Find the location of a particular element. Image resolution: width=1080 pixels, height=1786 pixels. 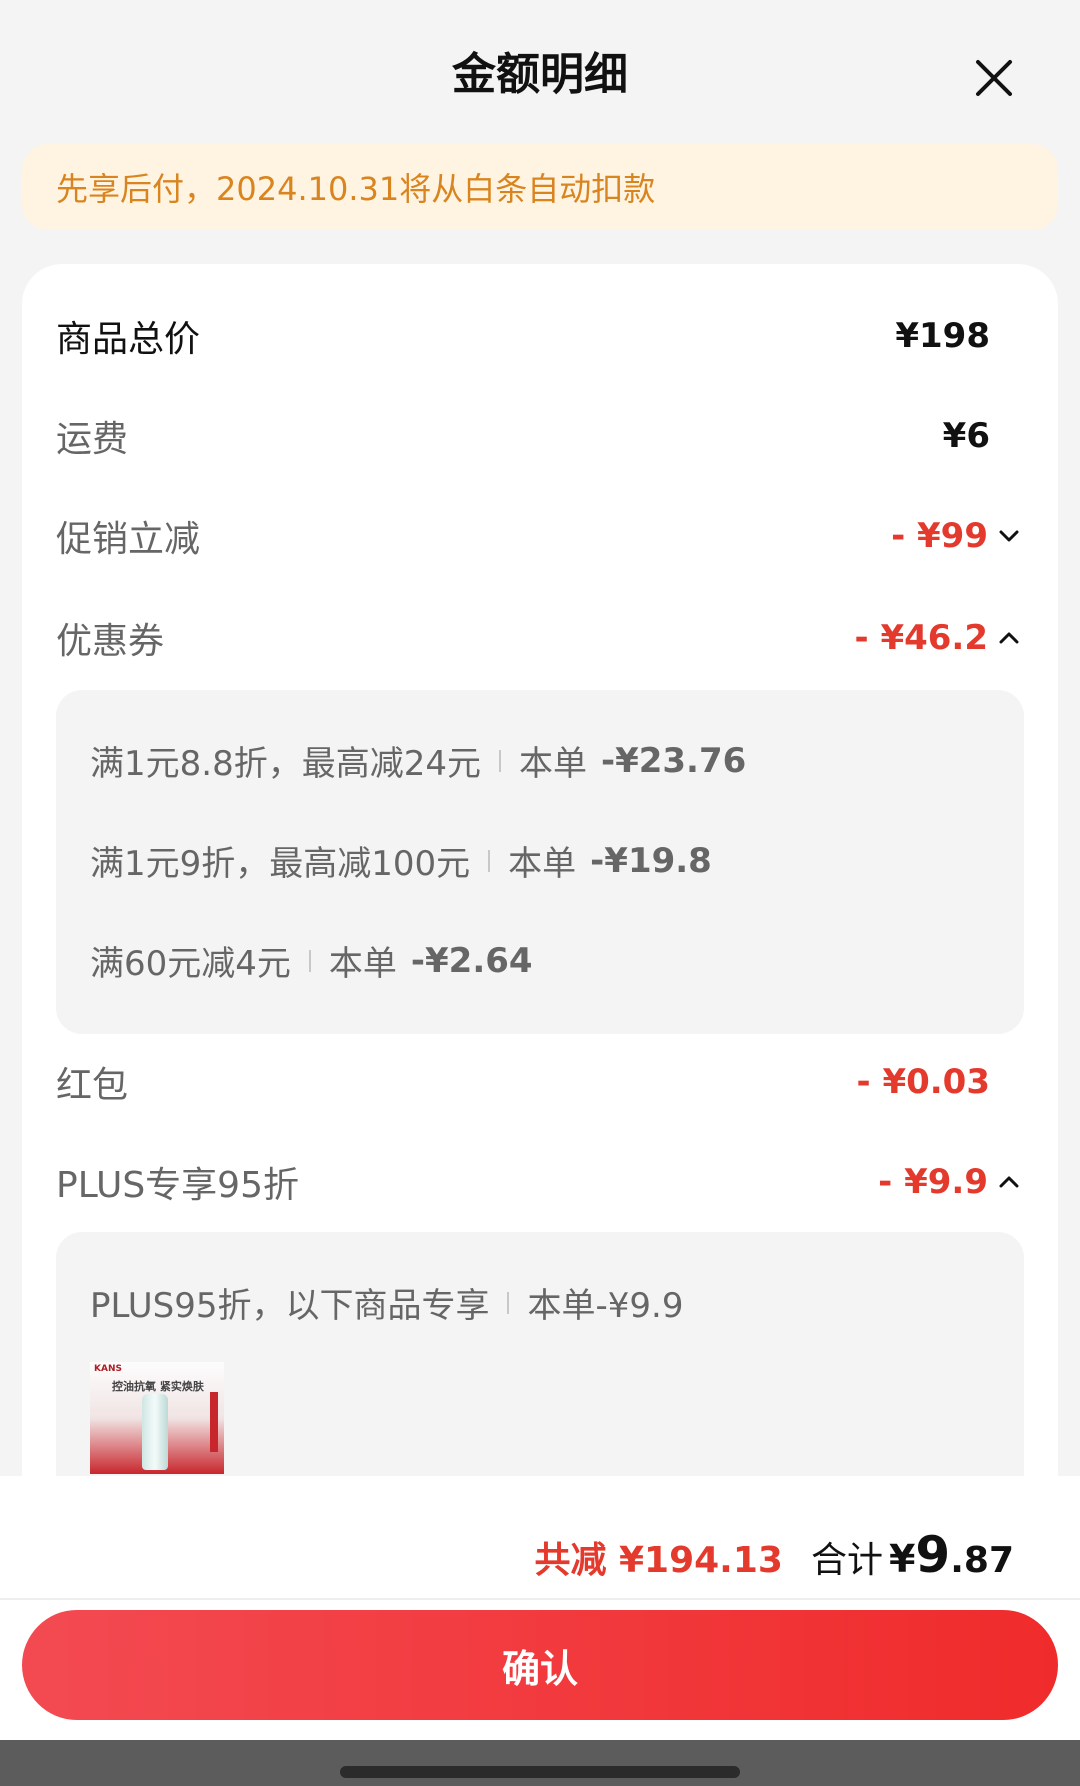

chevron-down-icon is located at coordinates (1009, 536).